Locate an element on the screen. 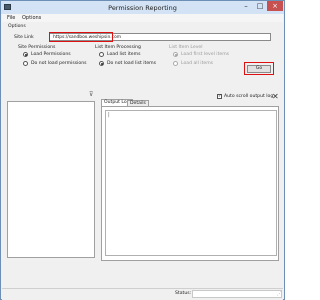 This screenshot has width=320, height=300. maximize-button: □ is located at coordinates (260, 6).